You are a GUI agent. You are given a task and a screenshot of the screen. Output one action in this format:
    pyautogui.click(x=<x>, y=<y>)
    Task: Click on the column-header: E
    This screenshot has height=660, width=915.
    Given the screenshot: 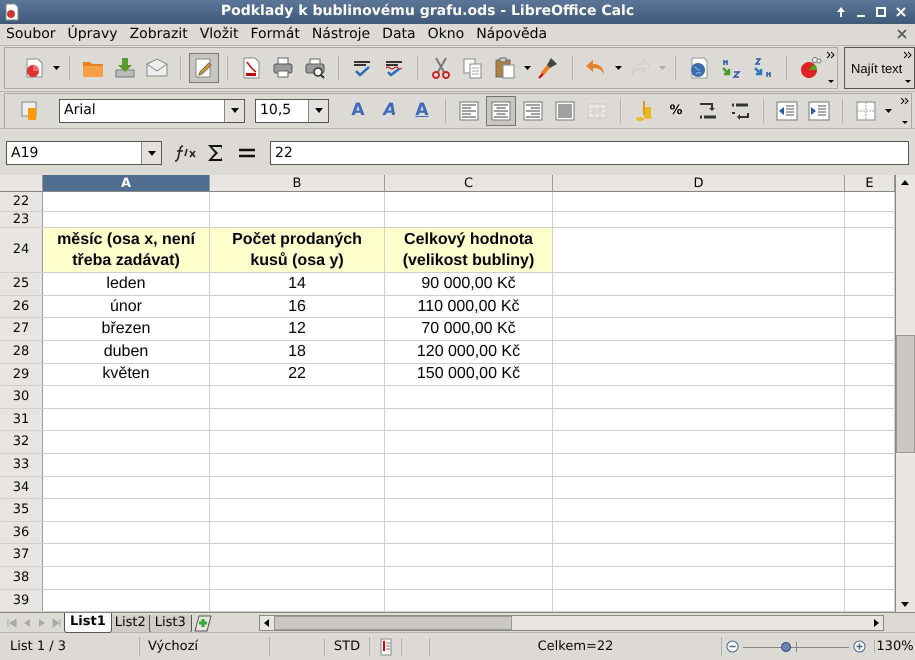 What is the action you would take?
    pyautogui.click(x=870, y=183)
    